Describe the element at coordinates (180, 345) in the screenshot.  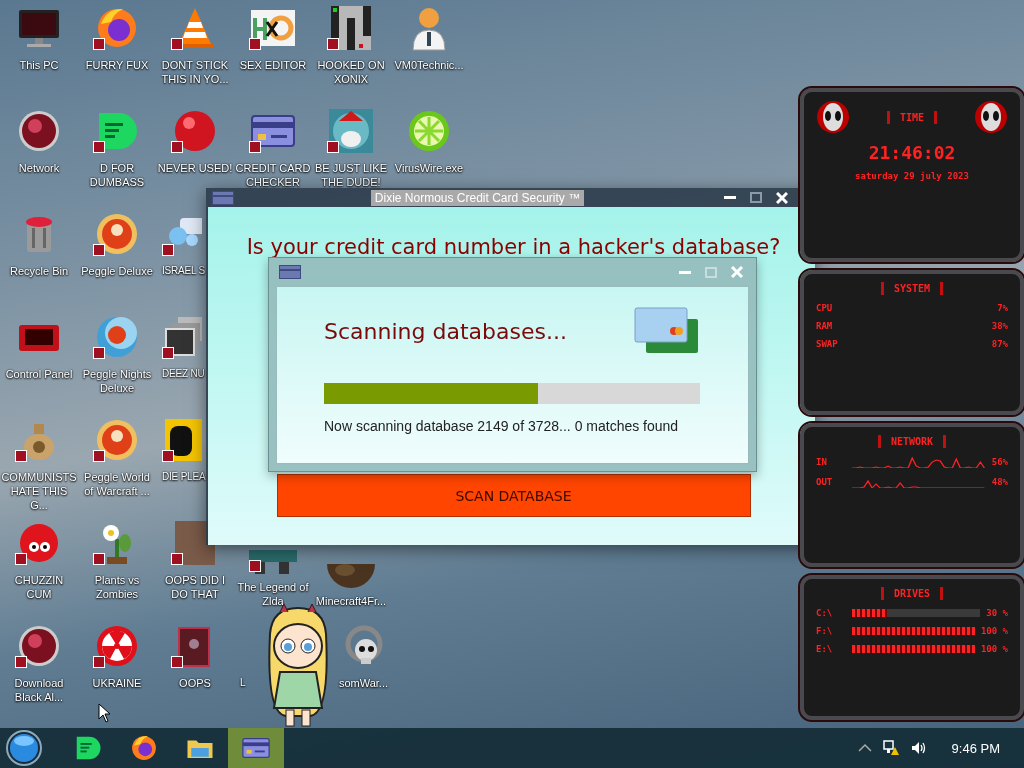
I see `desktop-shortcut: DEEZ NU` at that location.